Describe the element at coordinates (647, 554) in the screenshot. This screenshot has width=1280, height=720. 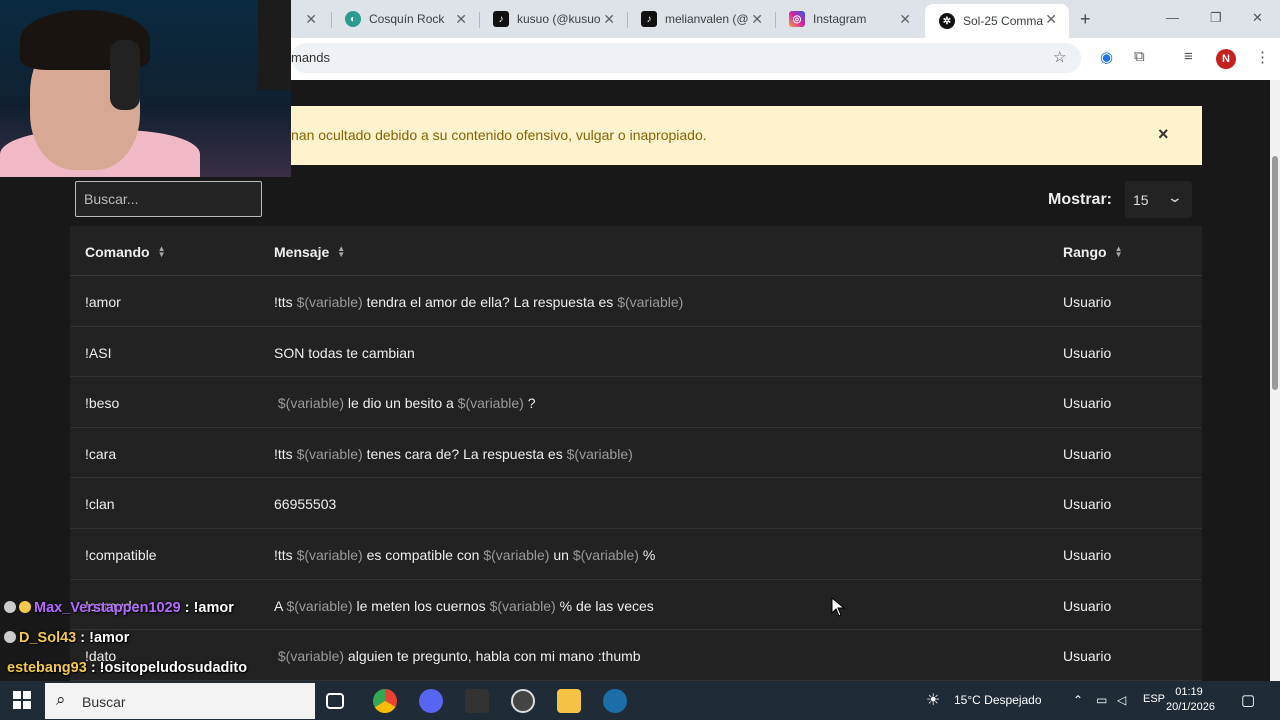
I see `message-text: %` at that location.